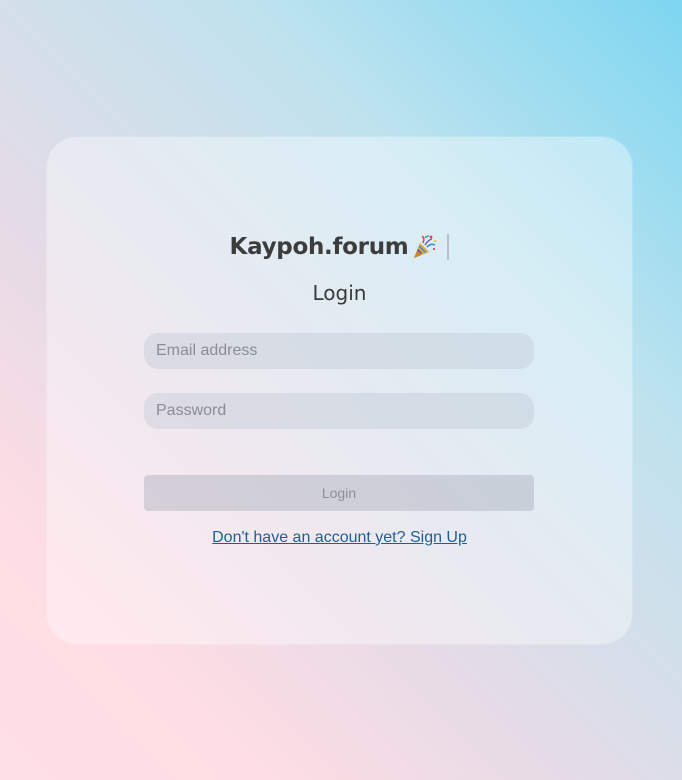 The image size is (682, 780). What do you see at coordinates (339, 293) in the screenshot?
I see `login-heading: Login` at bounding box center [339, 293].